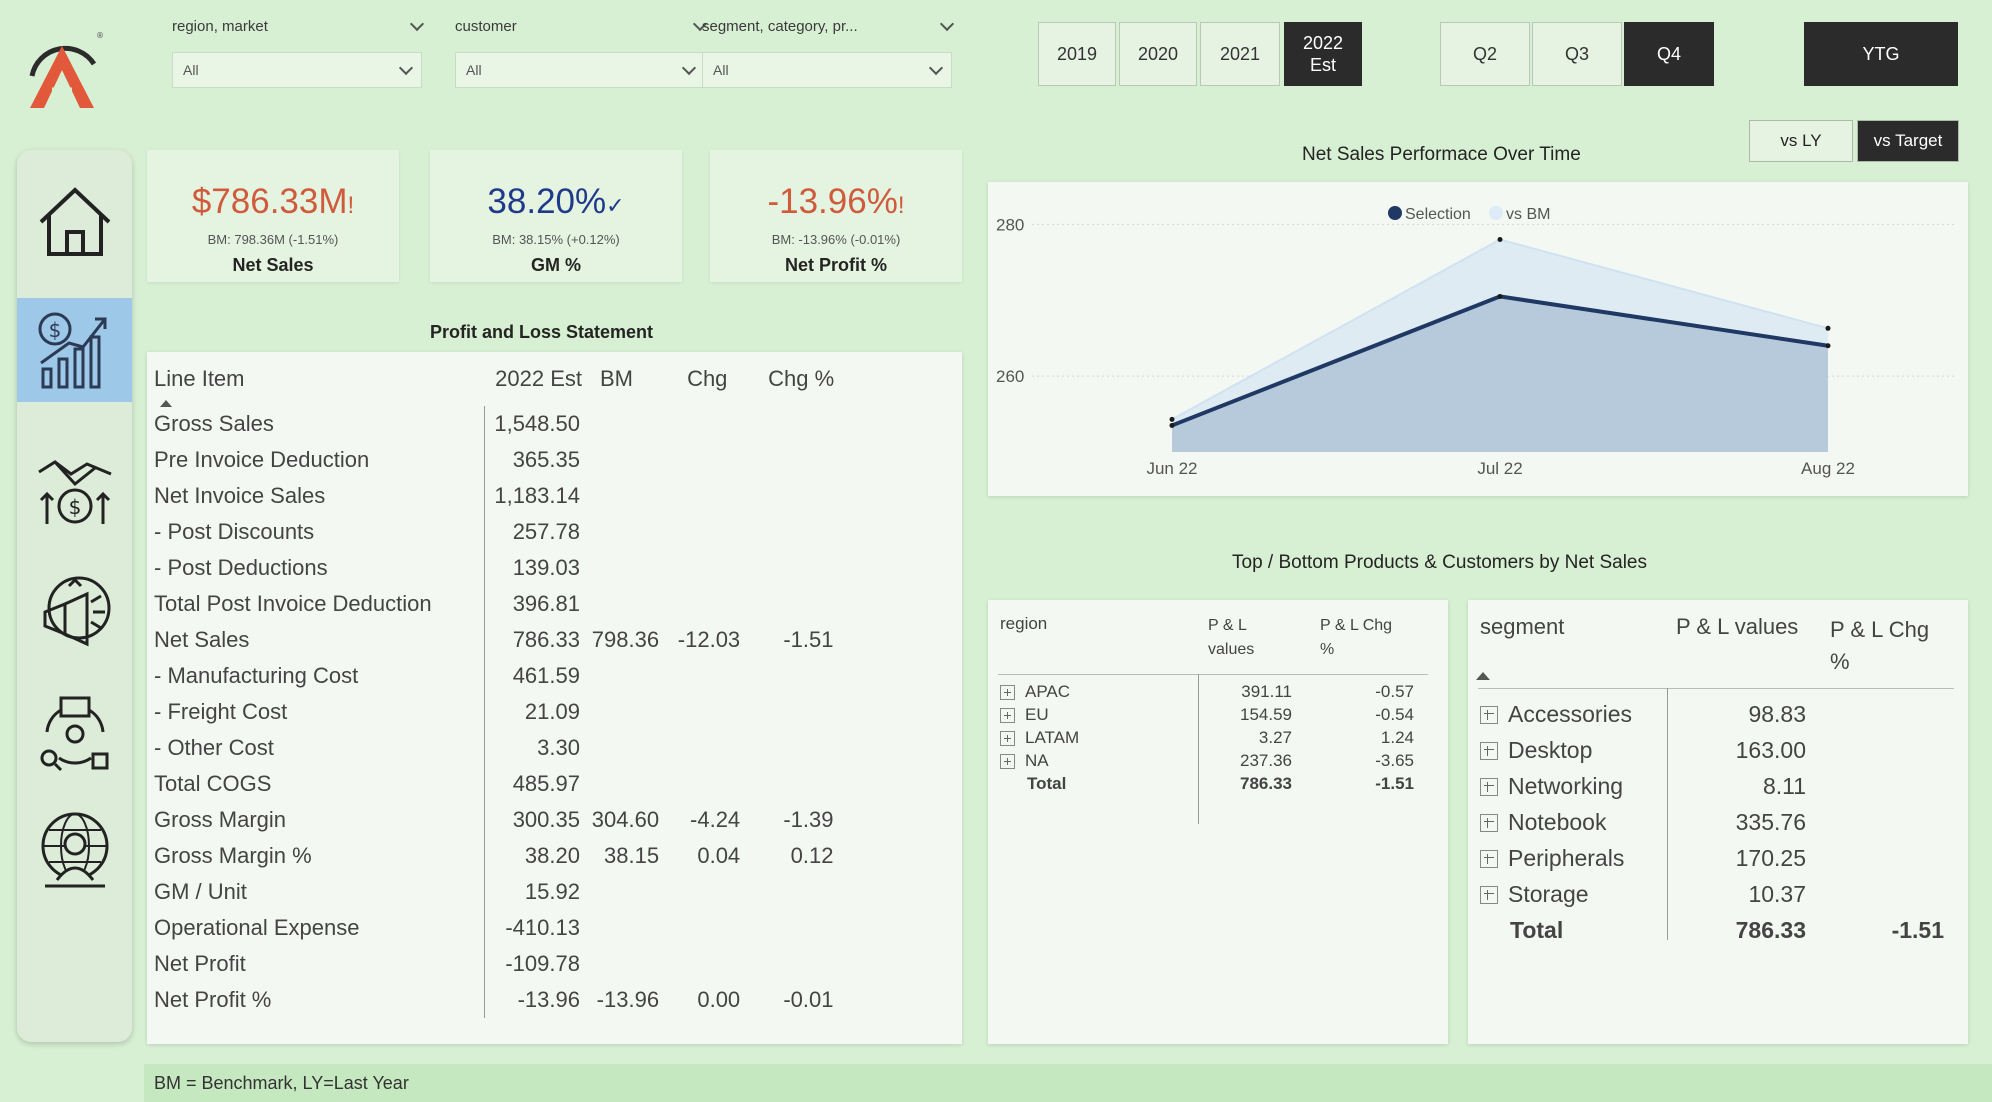 The width and height of the screenshot is (1992, 1102). I want to click on pl-row: Operational Expense -410.13, so click(499, 928).